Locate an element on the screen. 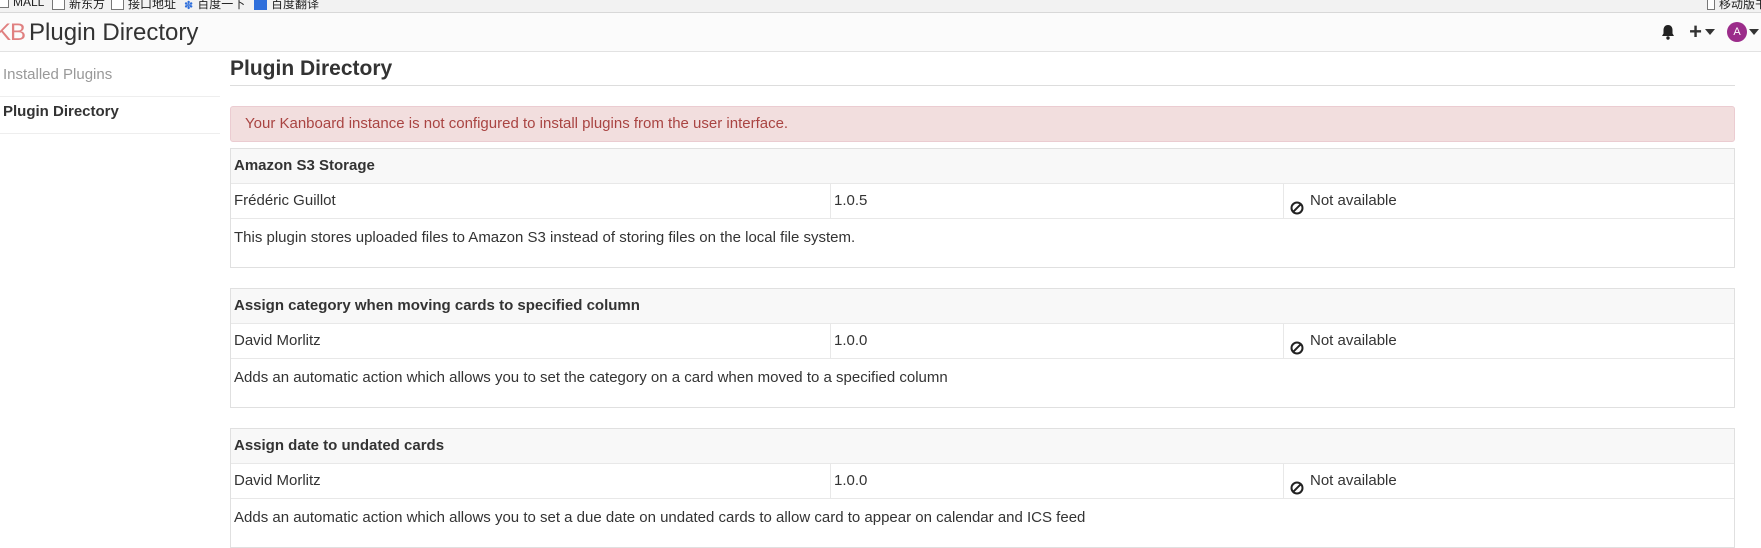 Image resolution: width=1761 pixels, height=548 pixels. user-menu-button: A is located at coordinates (1743, 32).